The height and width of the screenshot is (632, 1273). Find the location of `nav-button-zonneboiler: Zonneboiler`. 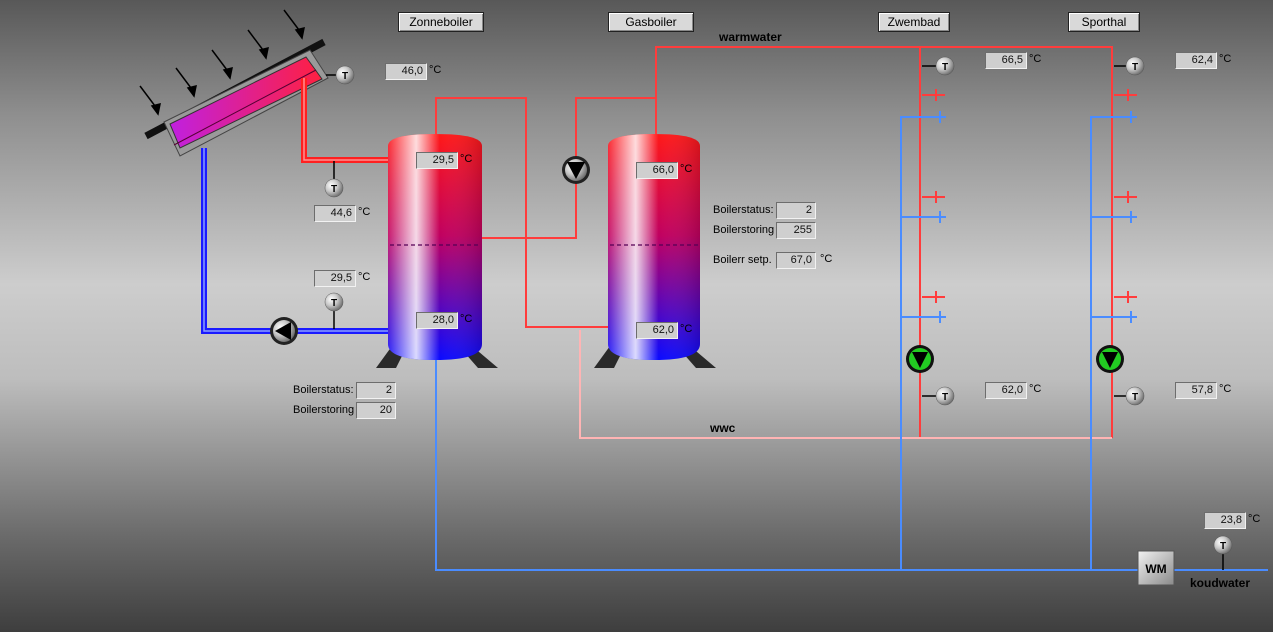

nav-button-zonneboiler: Zonneboiler is located at coordinates (441, 22).